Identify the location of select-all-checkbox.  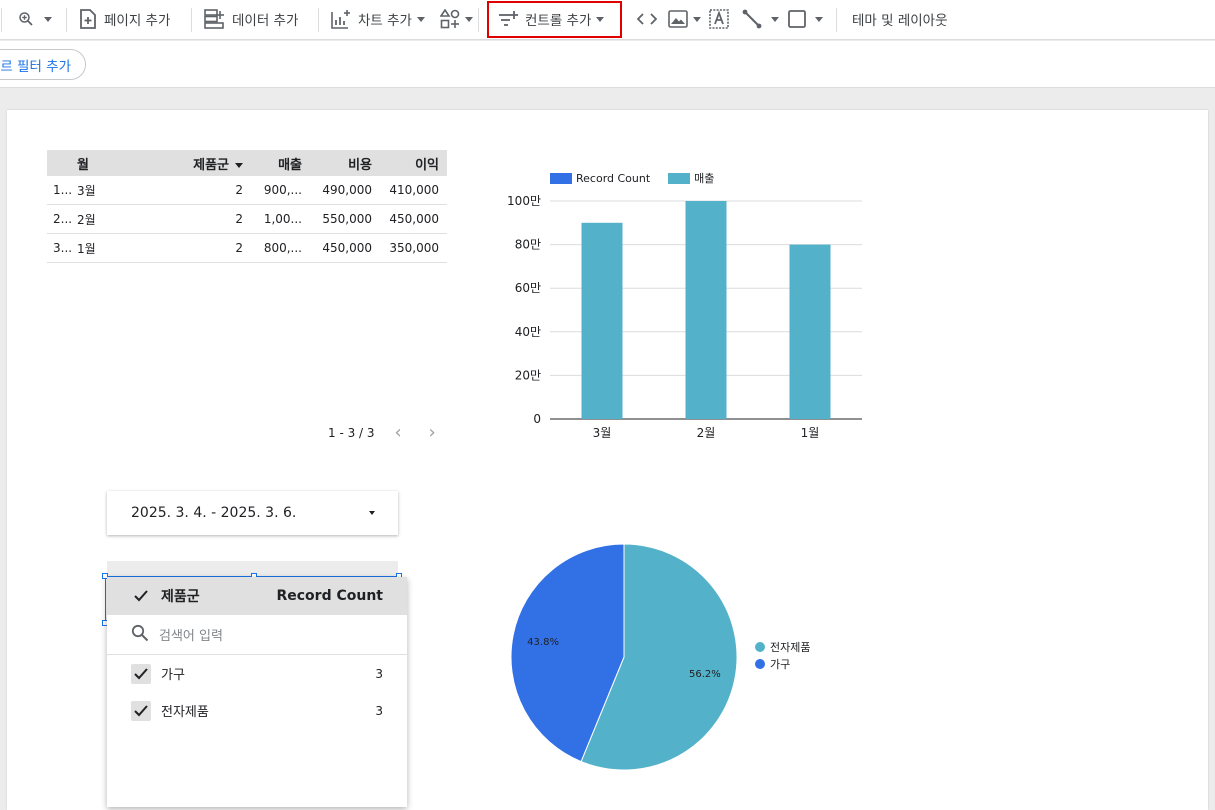
(141, 596).